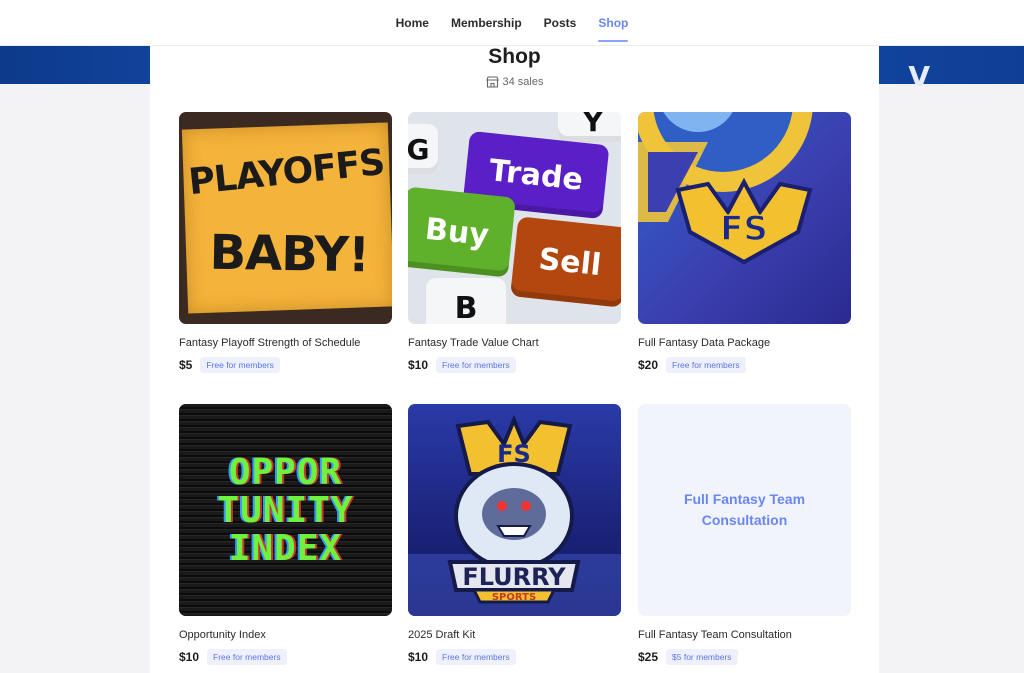 This screenshot has width=1024, height=673. I want to click on key-graphic: Y, so click(589, 127).